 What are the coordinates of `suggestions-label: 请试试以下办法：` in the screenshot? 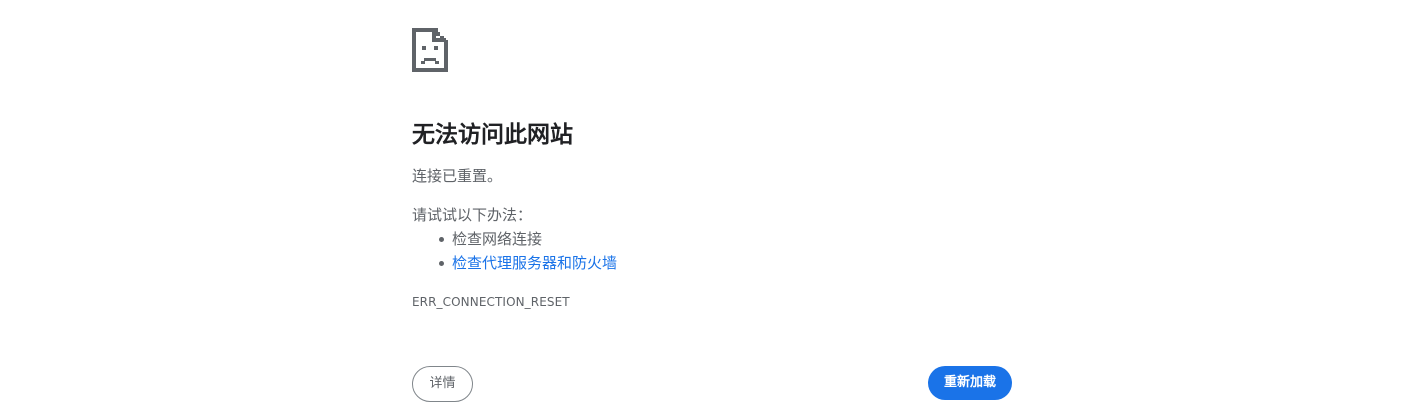 It's located at (472, 215).